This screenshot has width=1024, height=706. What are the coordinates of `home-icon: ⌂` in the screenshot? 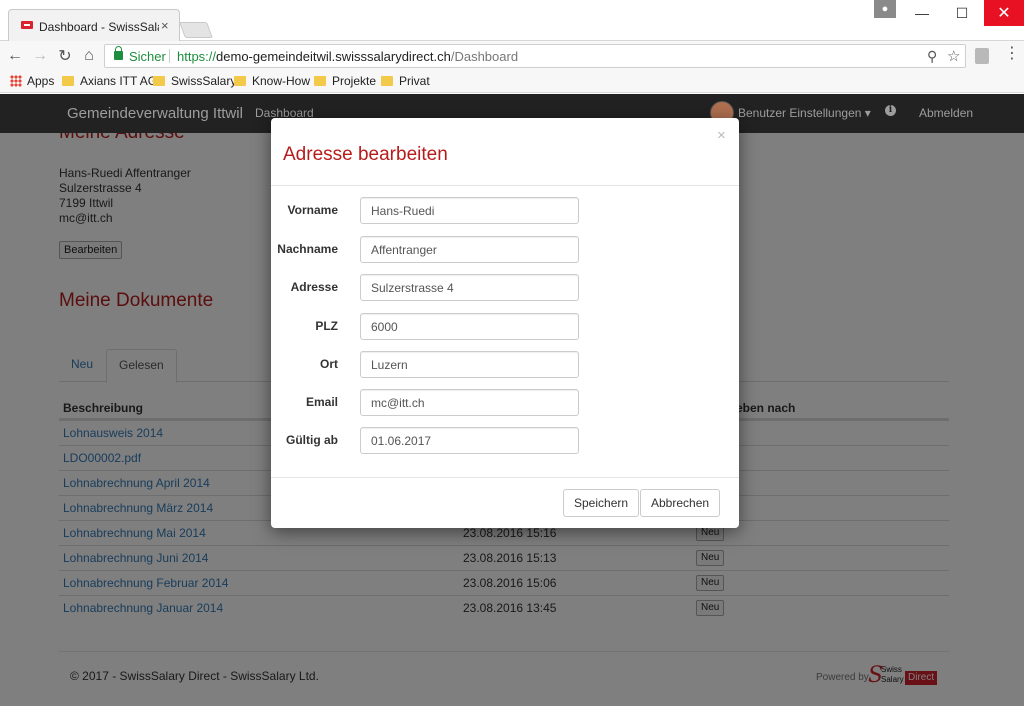 It's located at (89, 56).